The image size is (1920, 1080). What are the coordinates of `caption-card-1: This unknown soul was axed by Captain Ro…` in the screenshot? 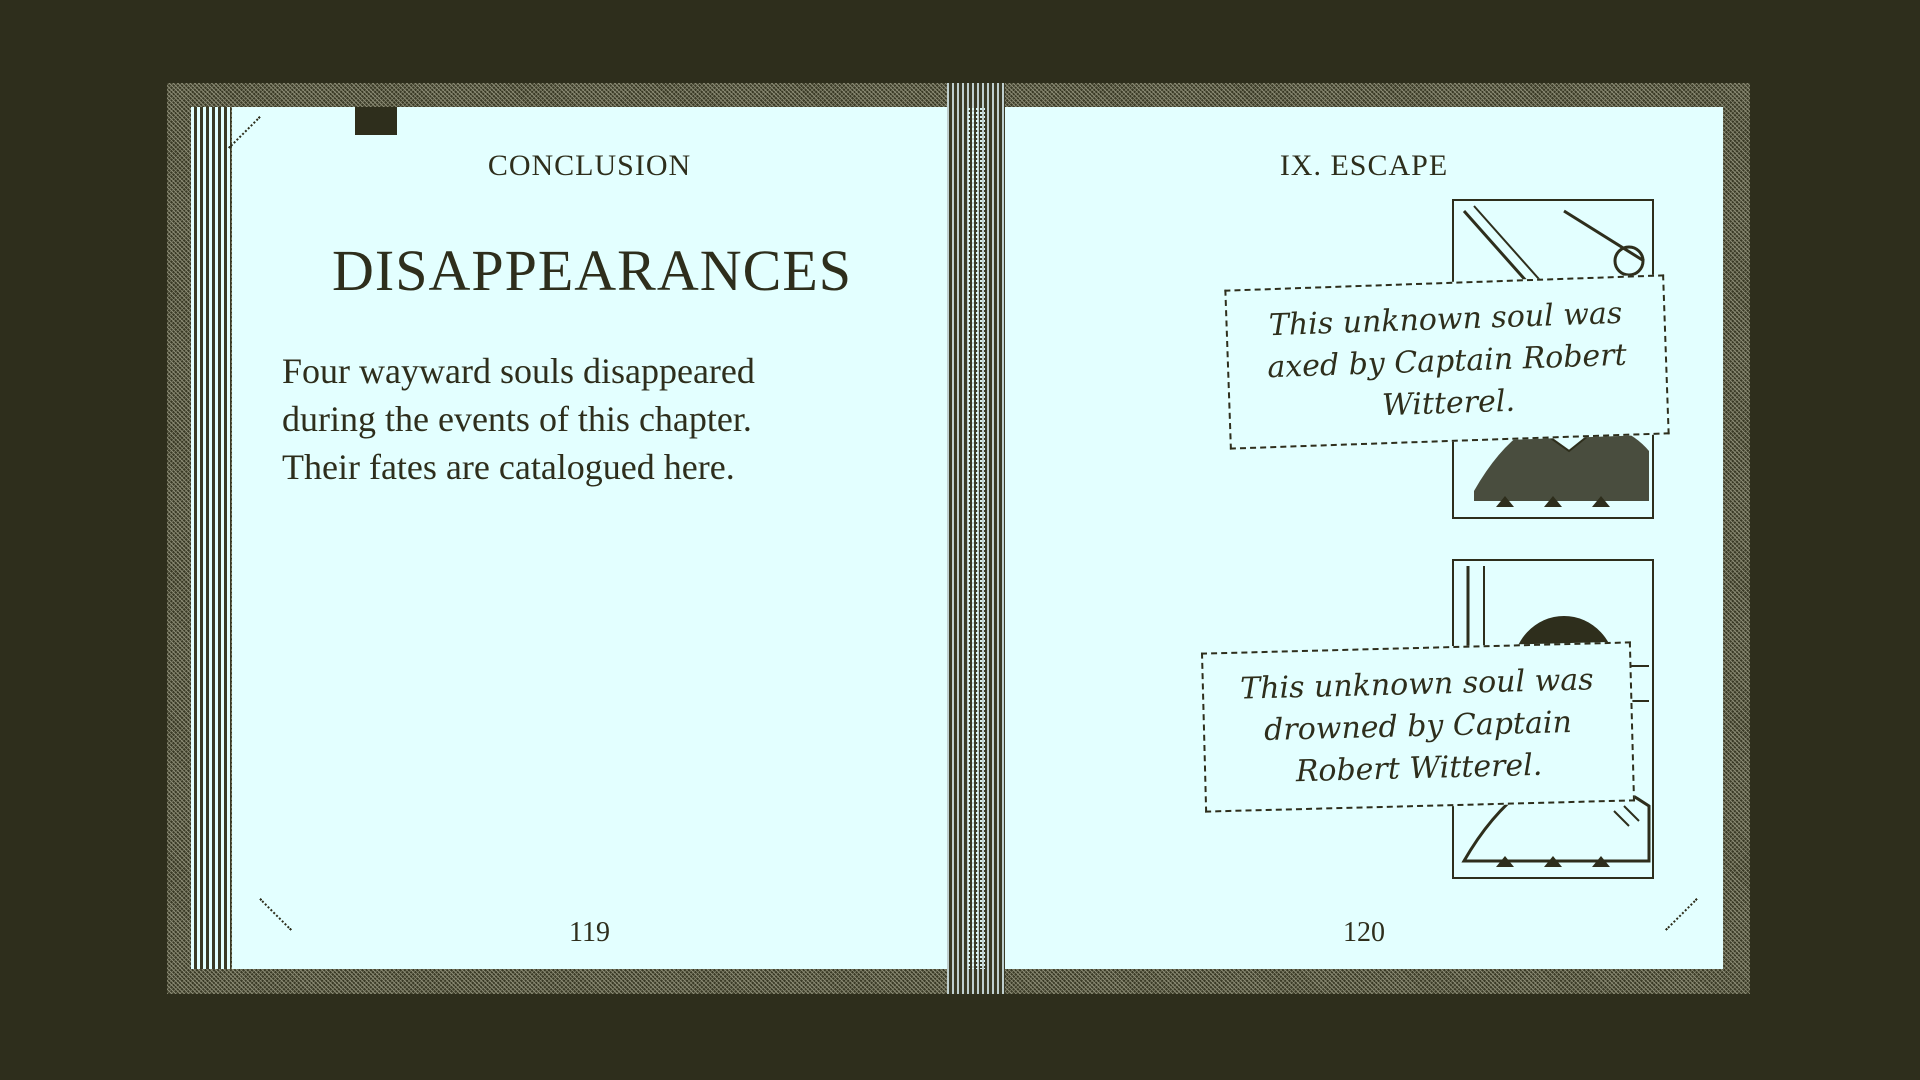 It's located at (1447, 362).